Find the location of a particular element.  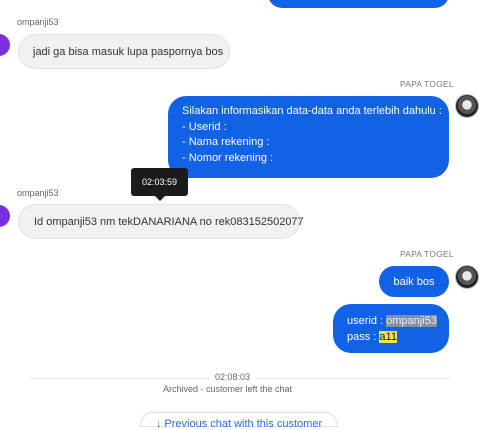

timestamp-tooltip: 02:03:59 is located at coordinates (159, 184).